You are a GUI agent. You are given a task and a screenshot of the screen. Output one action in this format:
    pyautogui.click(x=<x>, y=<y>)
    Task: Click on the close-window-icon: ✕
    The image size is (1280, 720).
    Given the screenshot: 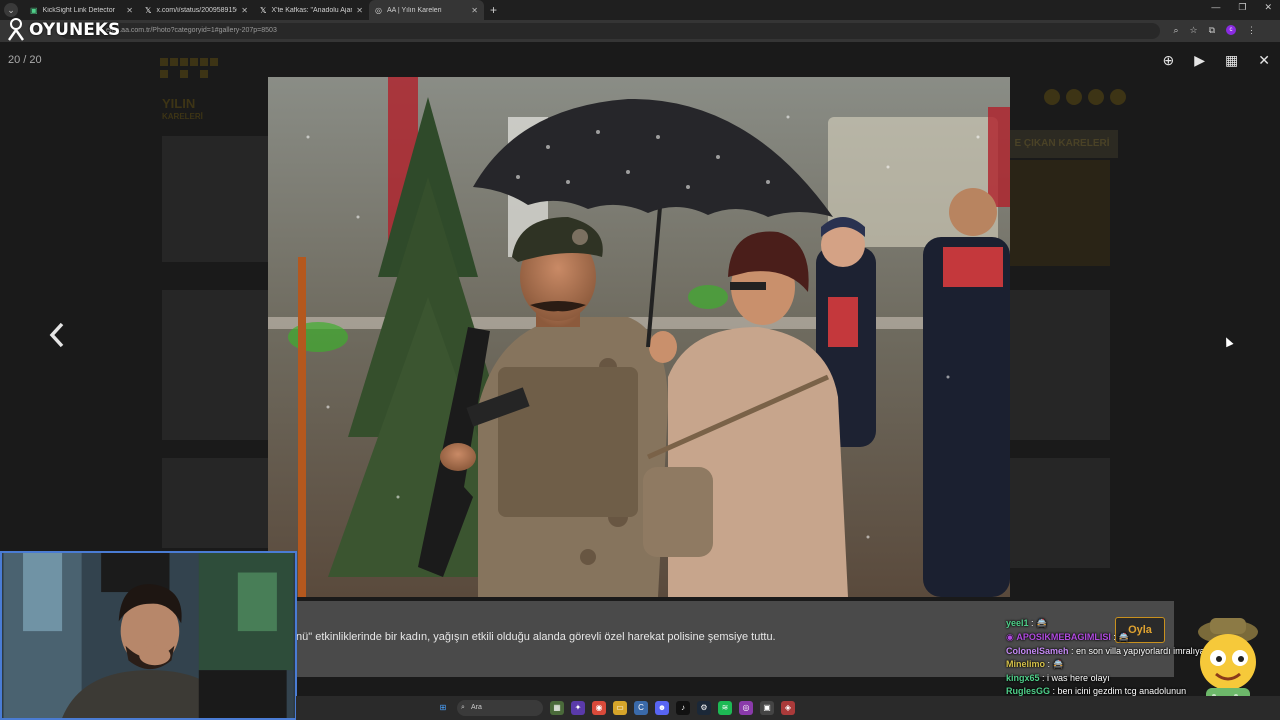 What is the action you would take?
    pyautogui.click(x=1268, y=7)
    